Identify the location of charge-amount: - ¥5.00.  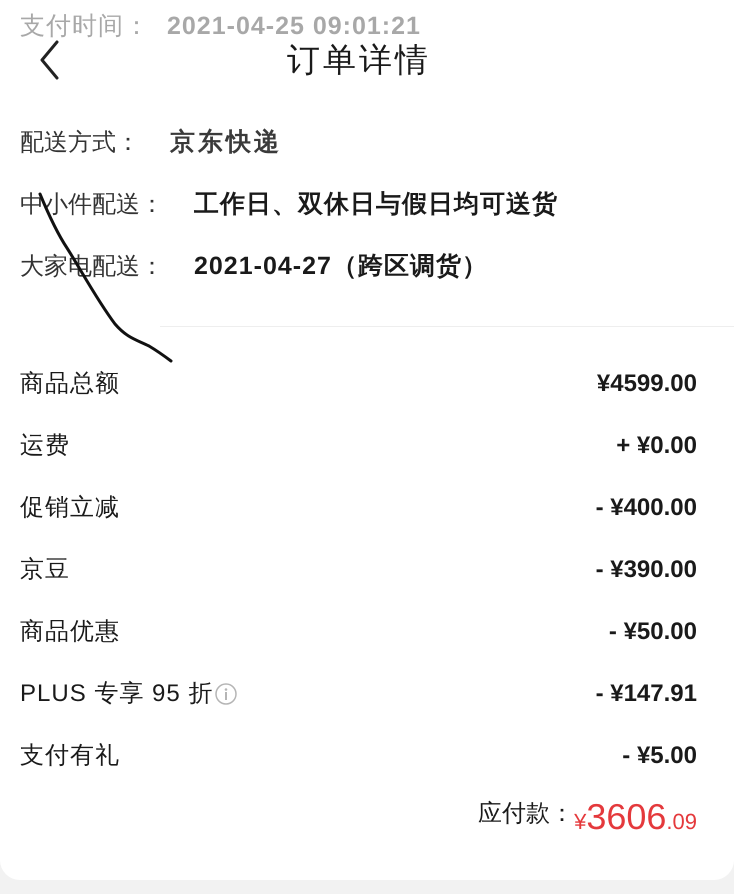
(659, 756).